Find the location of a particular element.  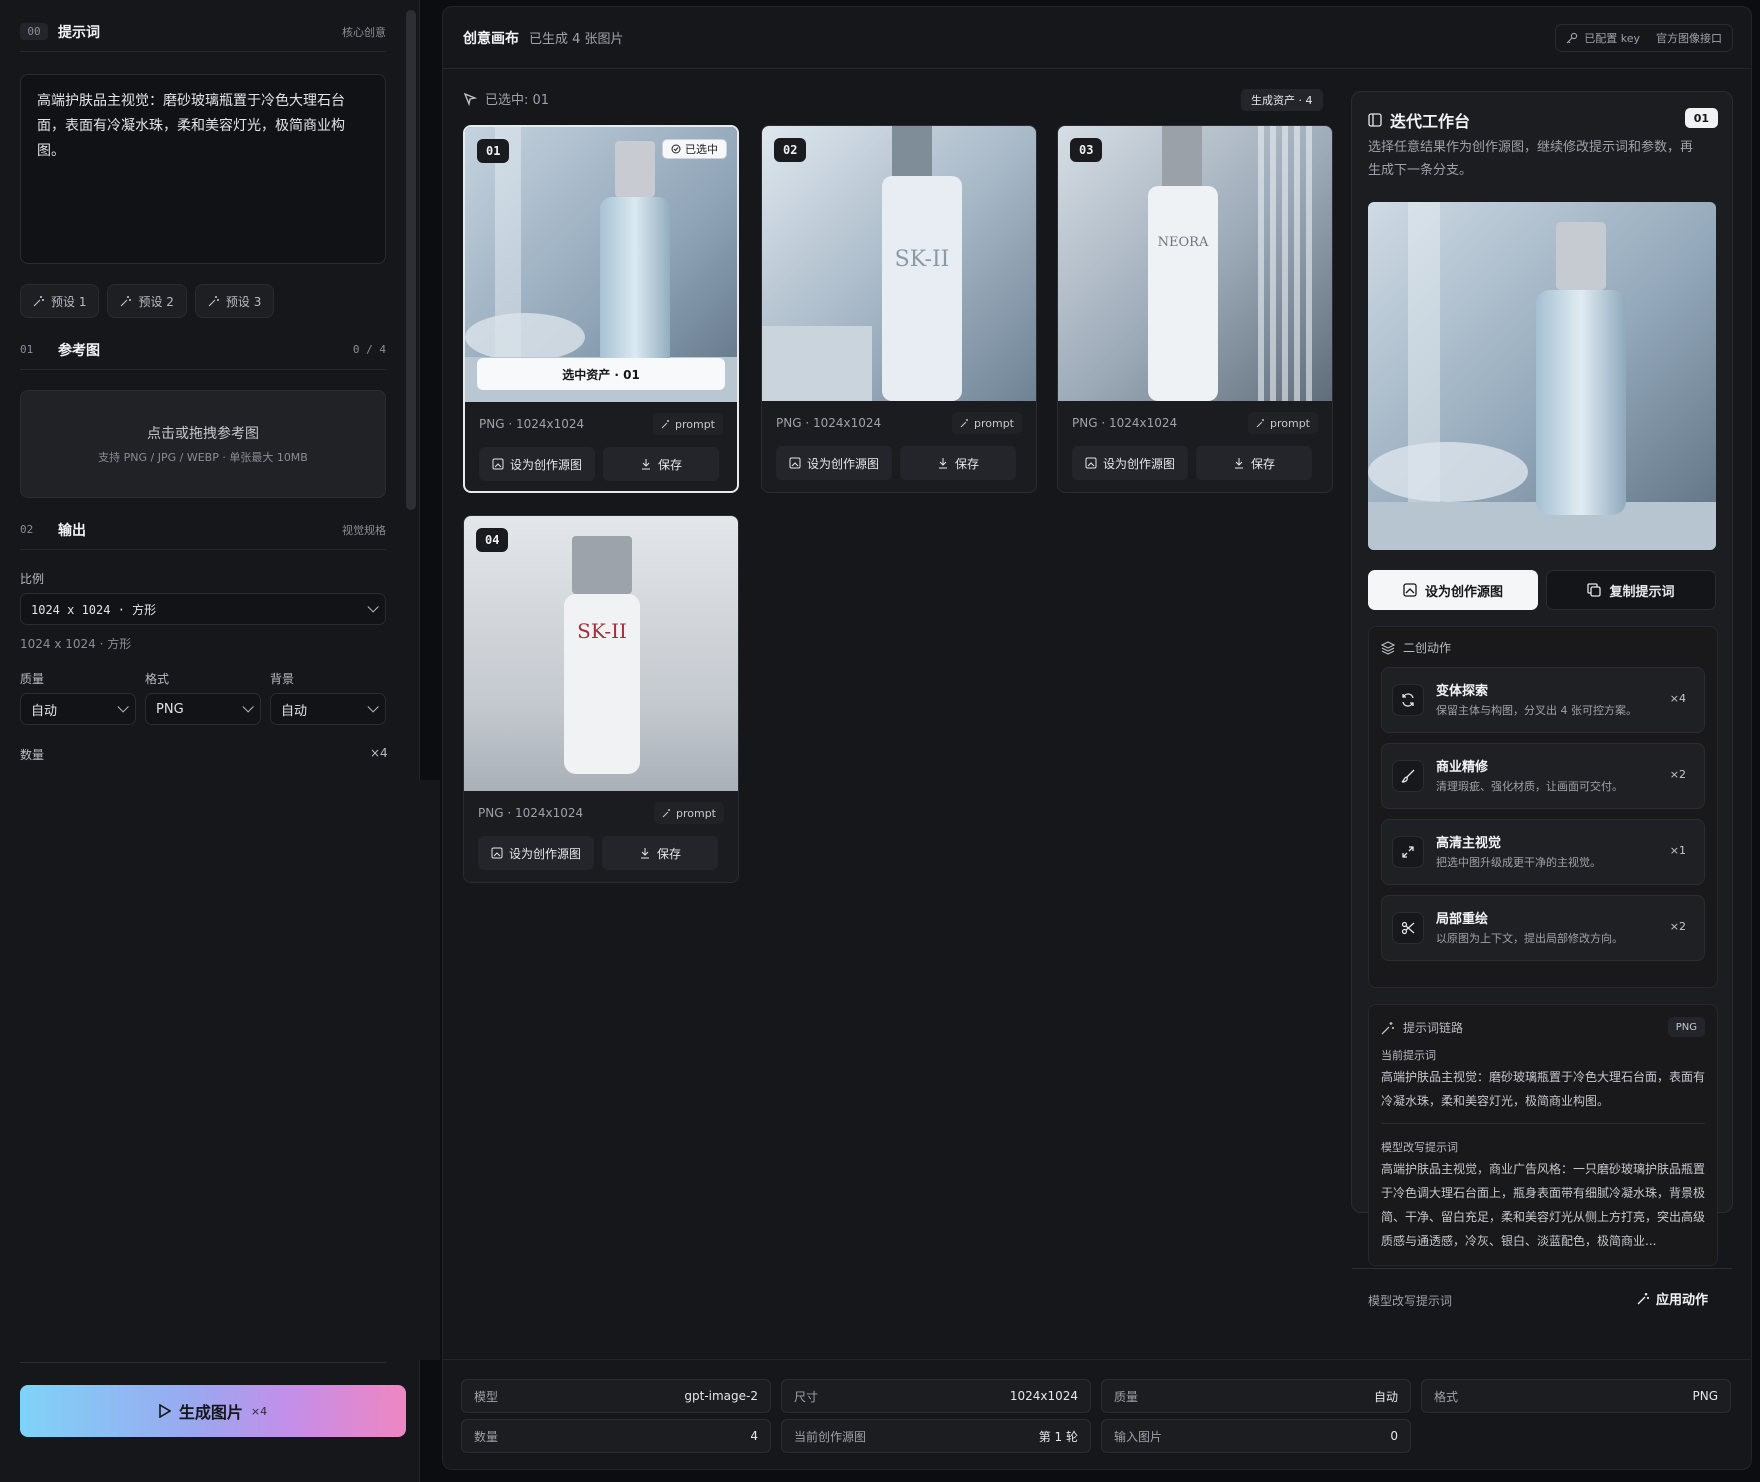

stat-key: 输入图片 is located at coordinates (1138, 1436).